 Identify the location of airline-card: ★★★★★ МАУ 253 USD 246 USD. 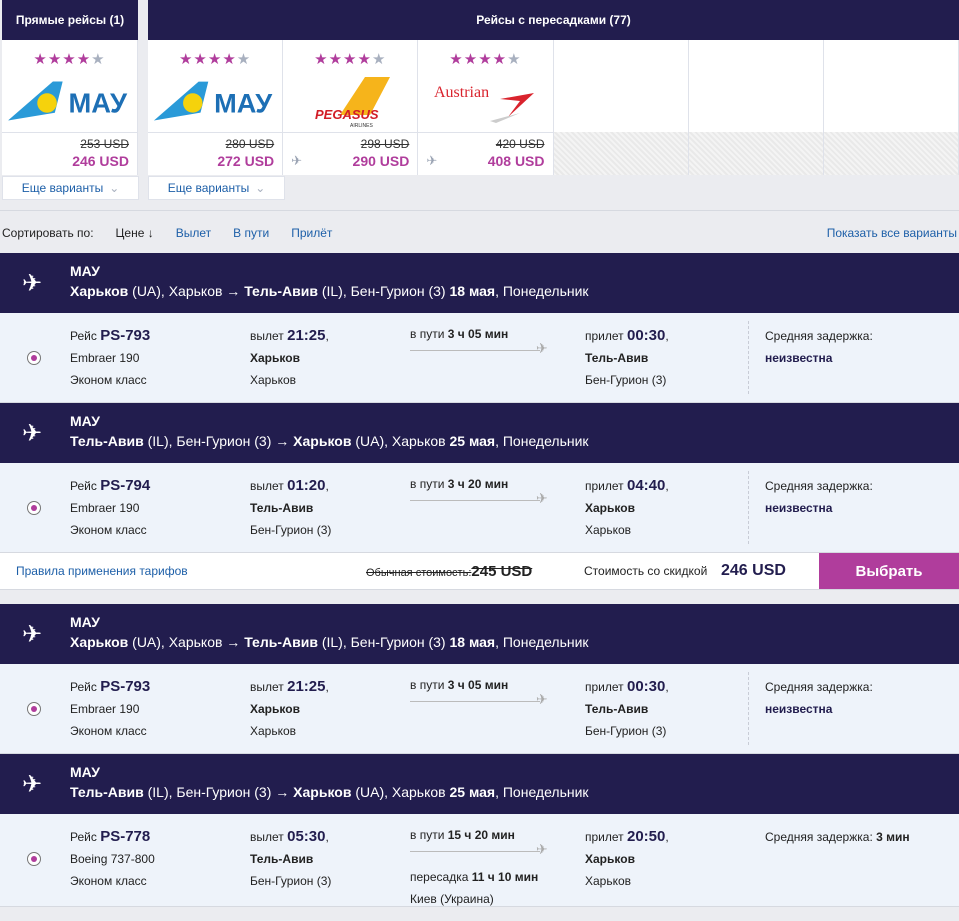
(70, 107).